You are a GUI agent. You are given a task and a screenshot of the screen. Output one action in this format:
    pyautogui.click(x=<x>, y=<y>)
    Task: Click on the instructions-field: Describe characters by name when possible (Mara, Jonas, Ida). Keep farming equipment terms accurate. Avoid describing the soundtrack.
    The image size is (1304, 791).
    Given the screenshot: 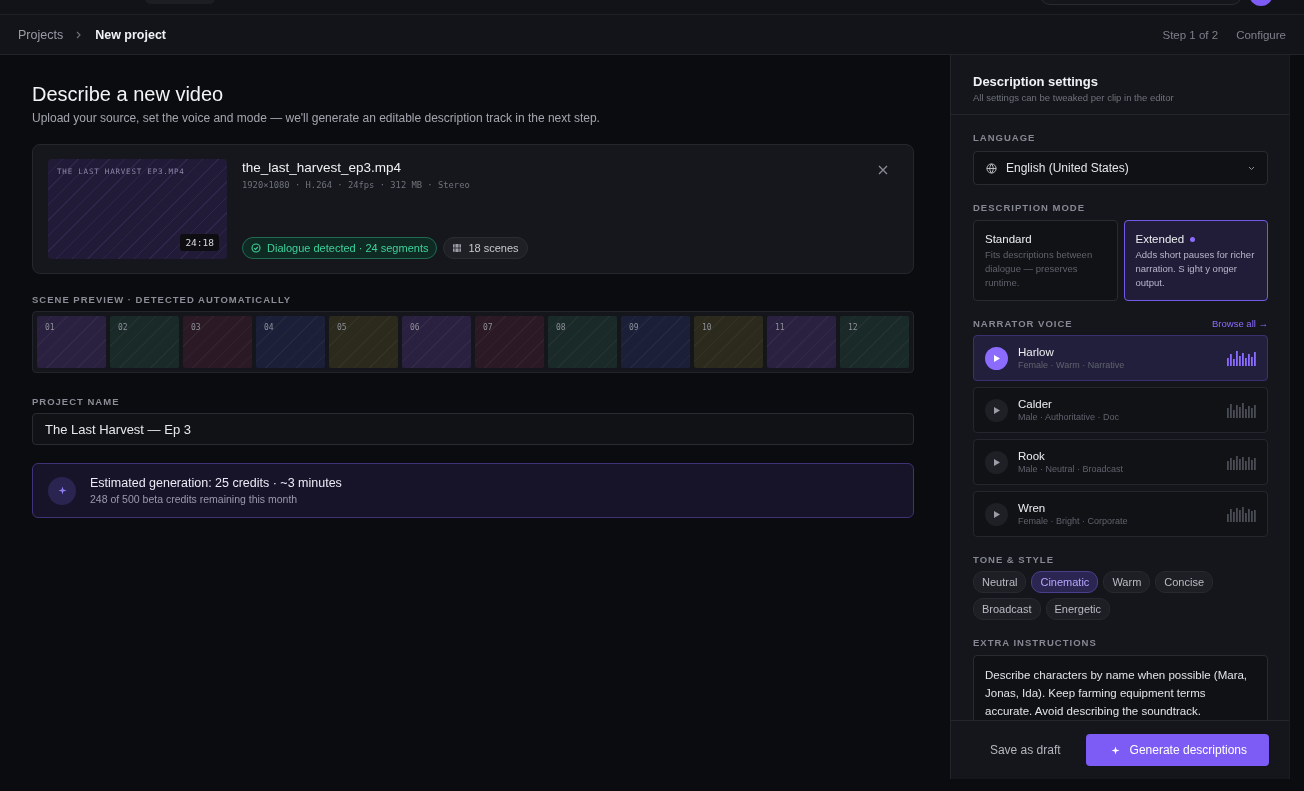 What is the action you would take?
    pyautogui.click(x=1120, y=687)
    